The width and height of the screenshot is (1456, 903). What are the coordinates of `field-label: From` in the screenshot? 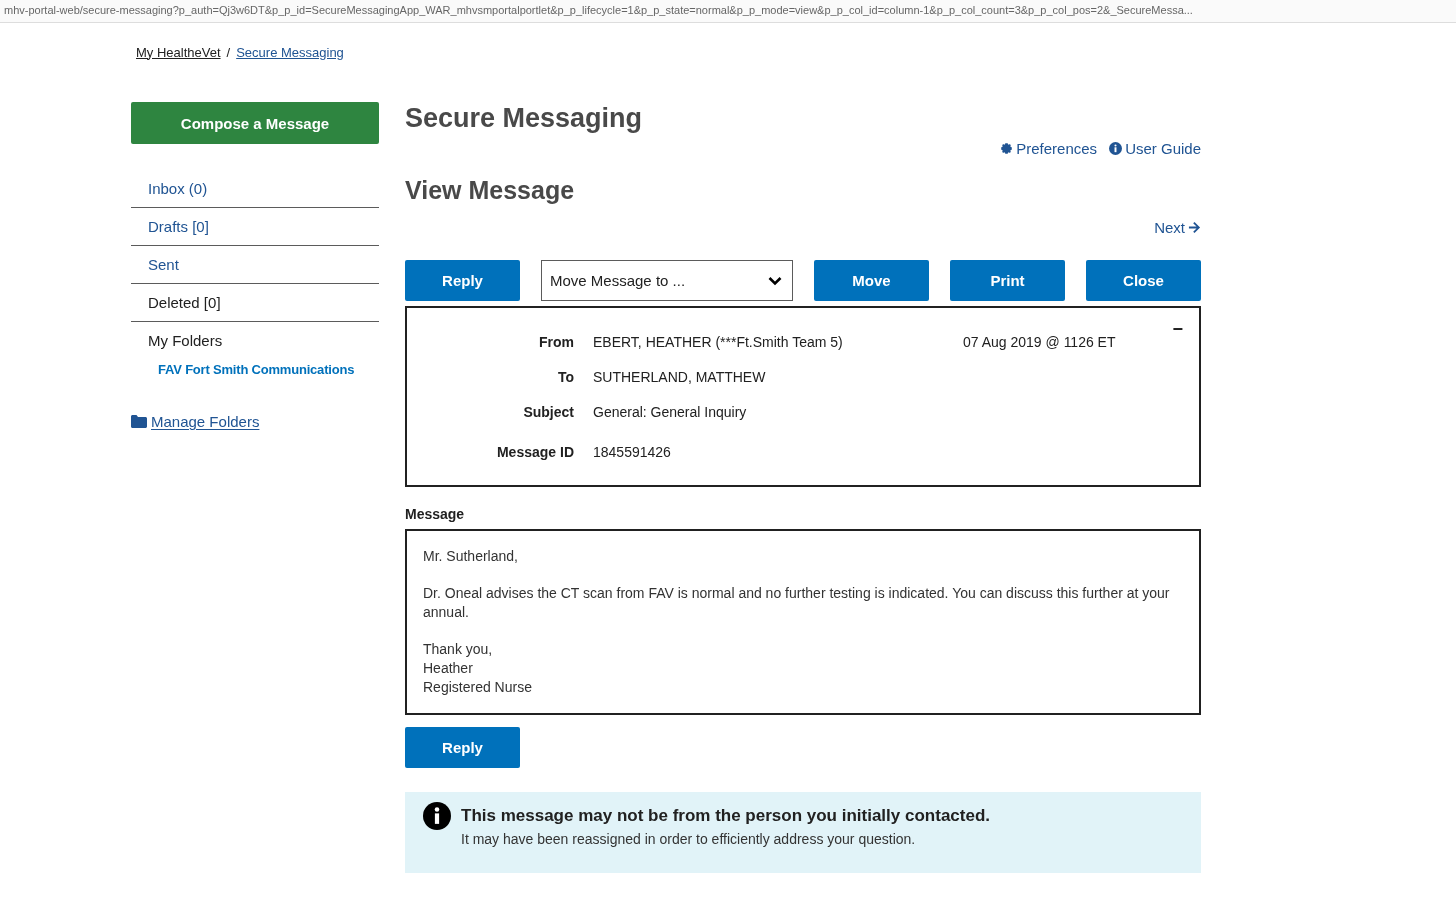 It's located at (556, 343).